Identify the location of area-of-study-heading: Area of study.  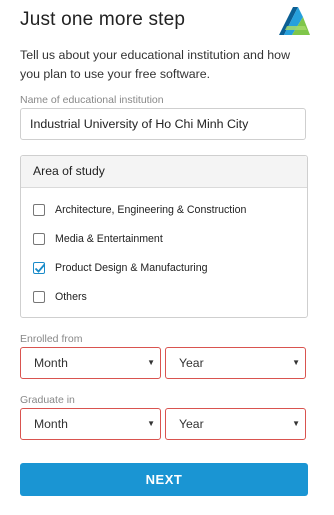
(164, 172).